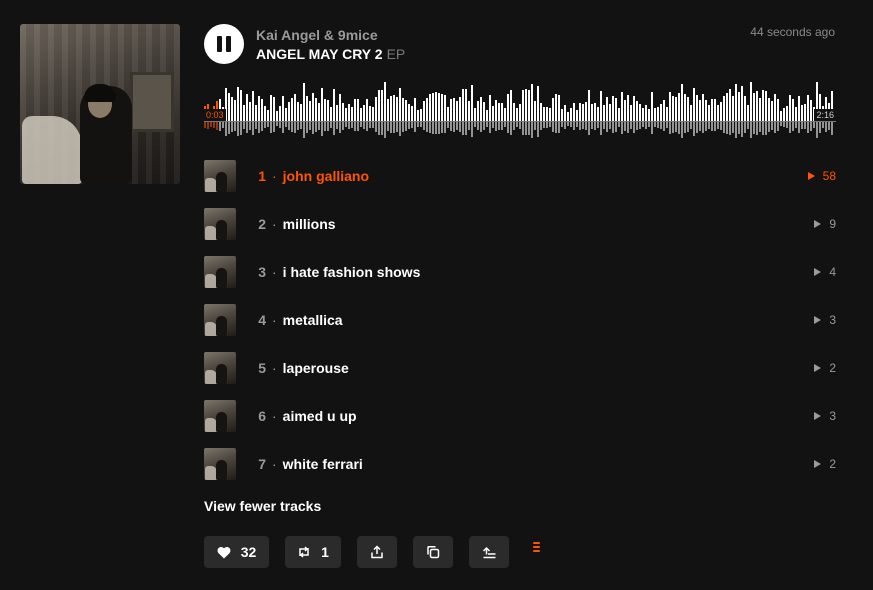 The width and height of the screenshot is (873, 590). I want to click on track-title: metallica, so click(313, 320).